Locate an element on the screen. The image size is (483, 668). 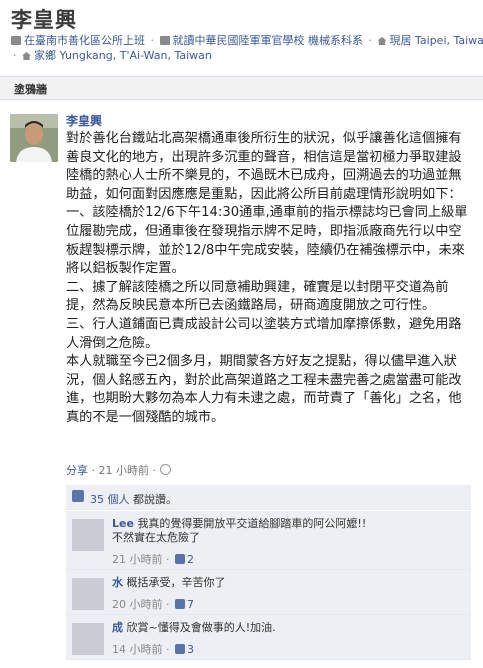
likes-count-link: 35 個人 is located at coordinates (110, 499).